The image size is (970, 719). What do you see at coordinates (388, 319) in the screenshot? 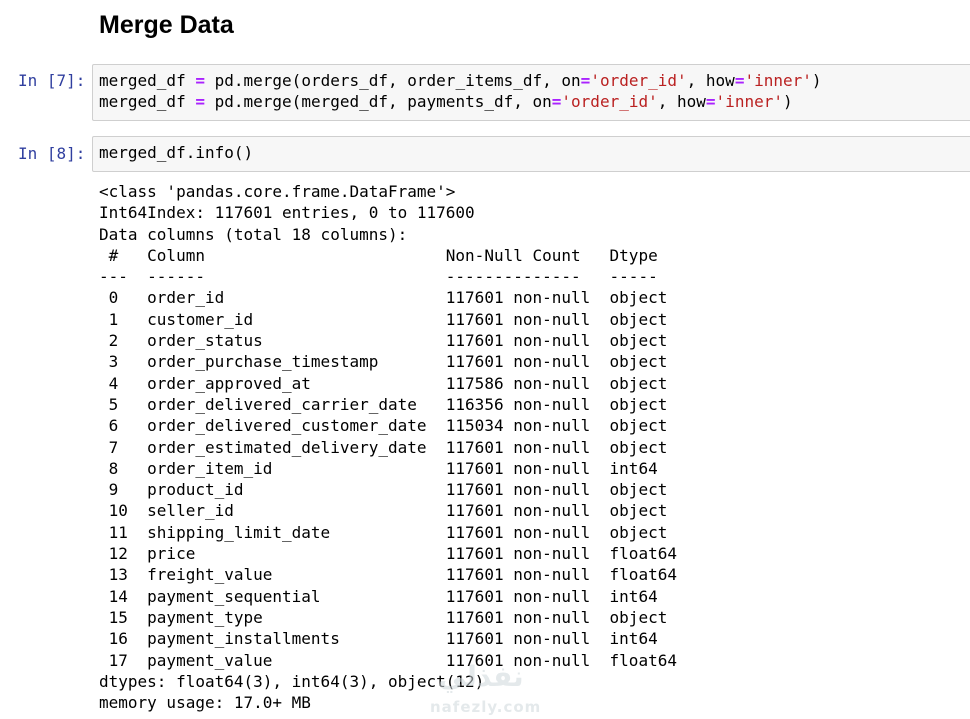
I see `output-line: 1 customer_id 117601 non-null object` at bounding box center [388, 319].